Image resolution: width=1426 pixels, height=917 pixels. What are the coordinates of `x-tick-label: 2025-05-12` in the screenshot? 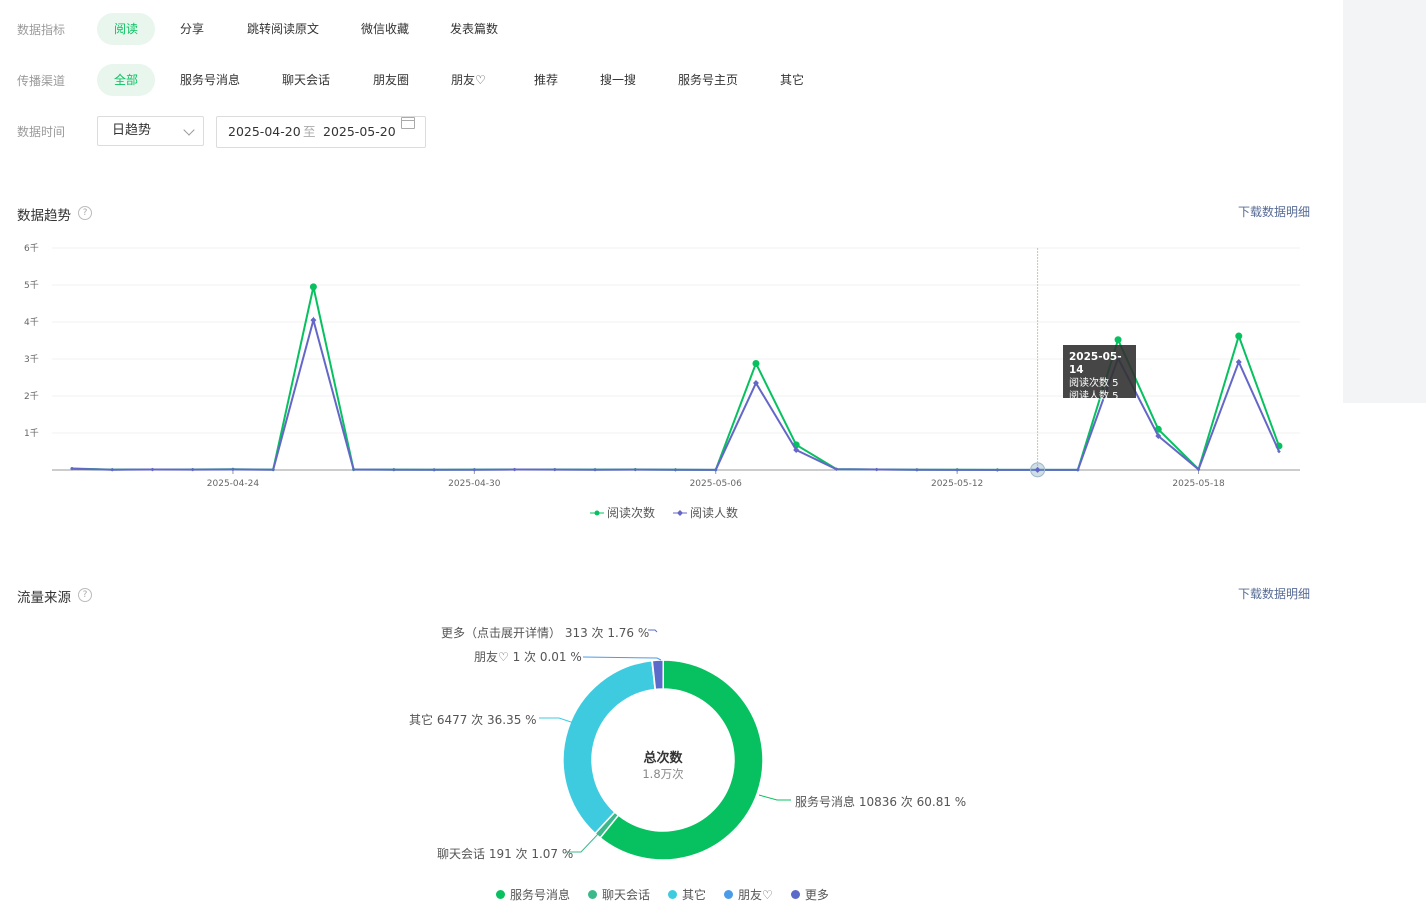 It's located at (957, 484).